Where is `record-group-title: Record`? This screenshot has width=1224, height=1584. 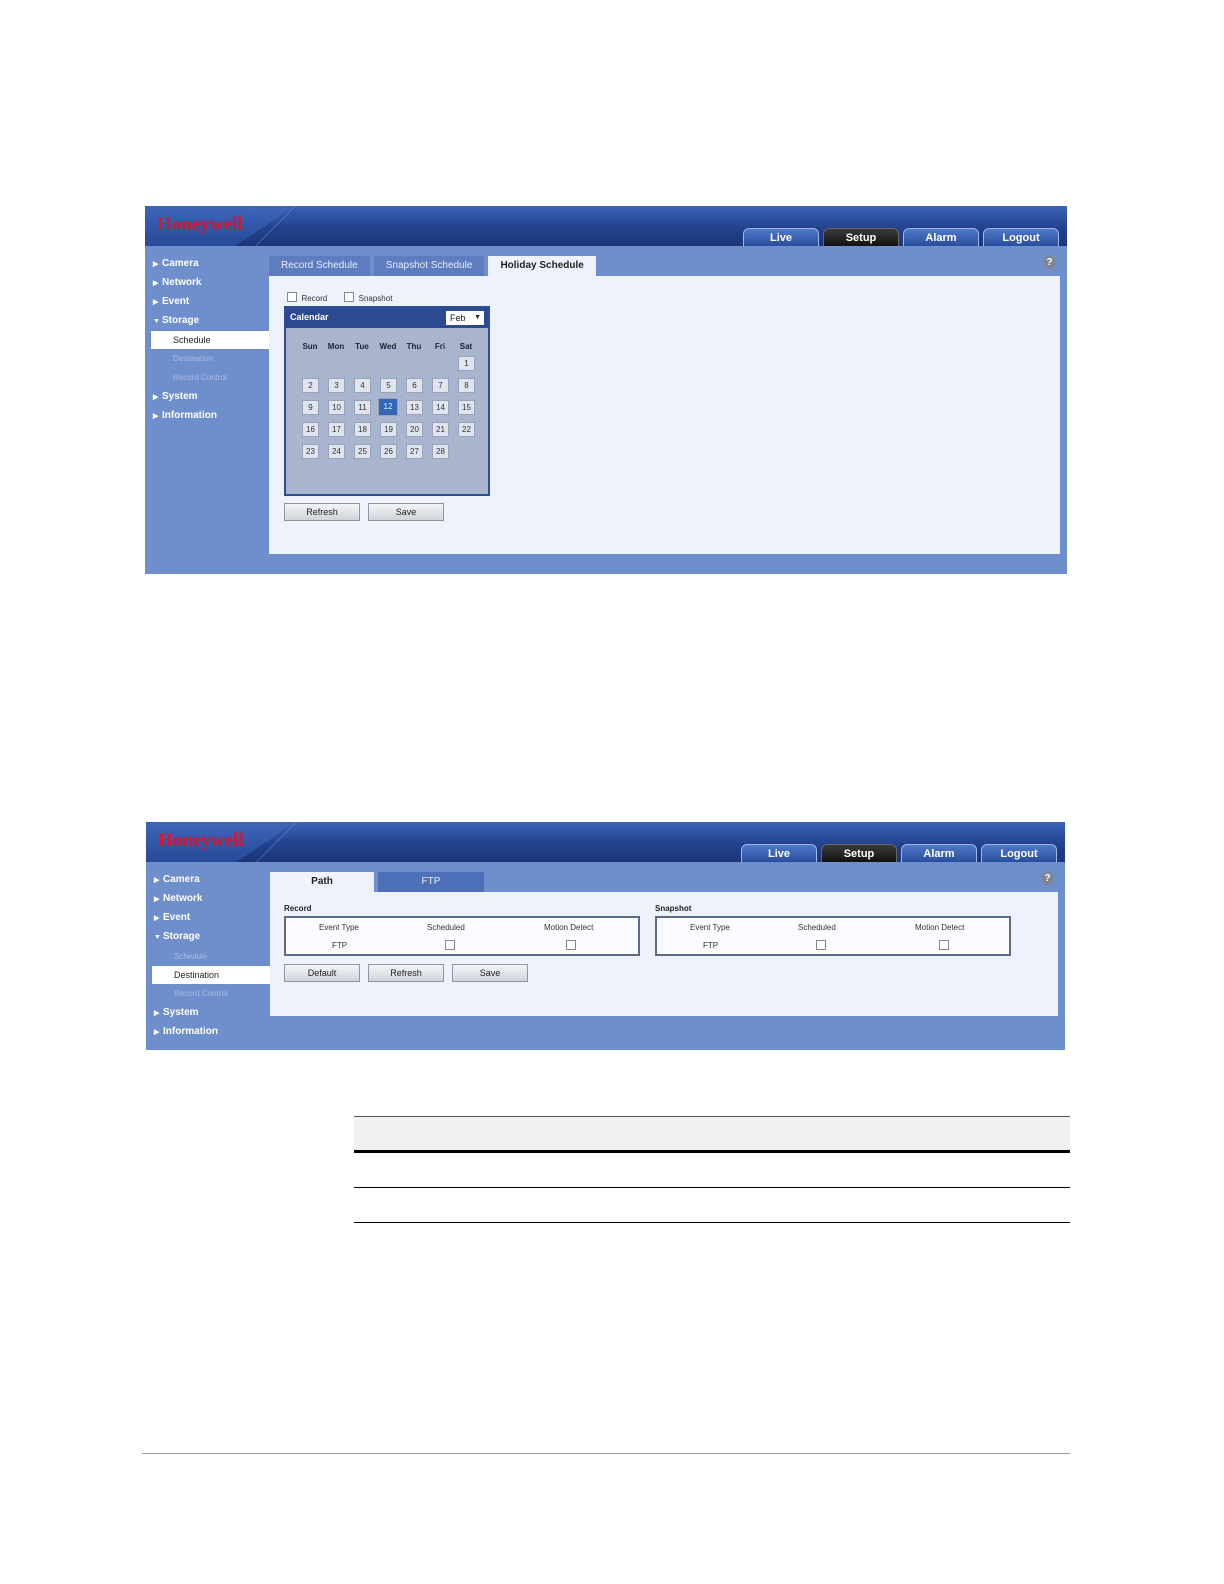 record-group-title: Record is located at coordinates (298, 908).